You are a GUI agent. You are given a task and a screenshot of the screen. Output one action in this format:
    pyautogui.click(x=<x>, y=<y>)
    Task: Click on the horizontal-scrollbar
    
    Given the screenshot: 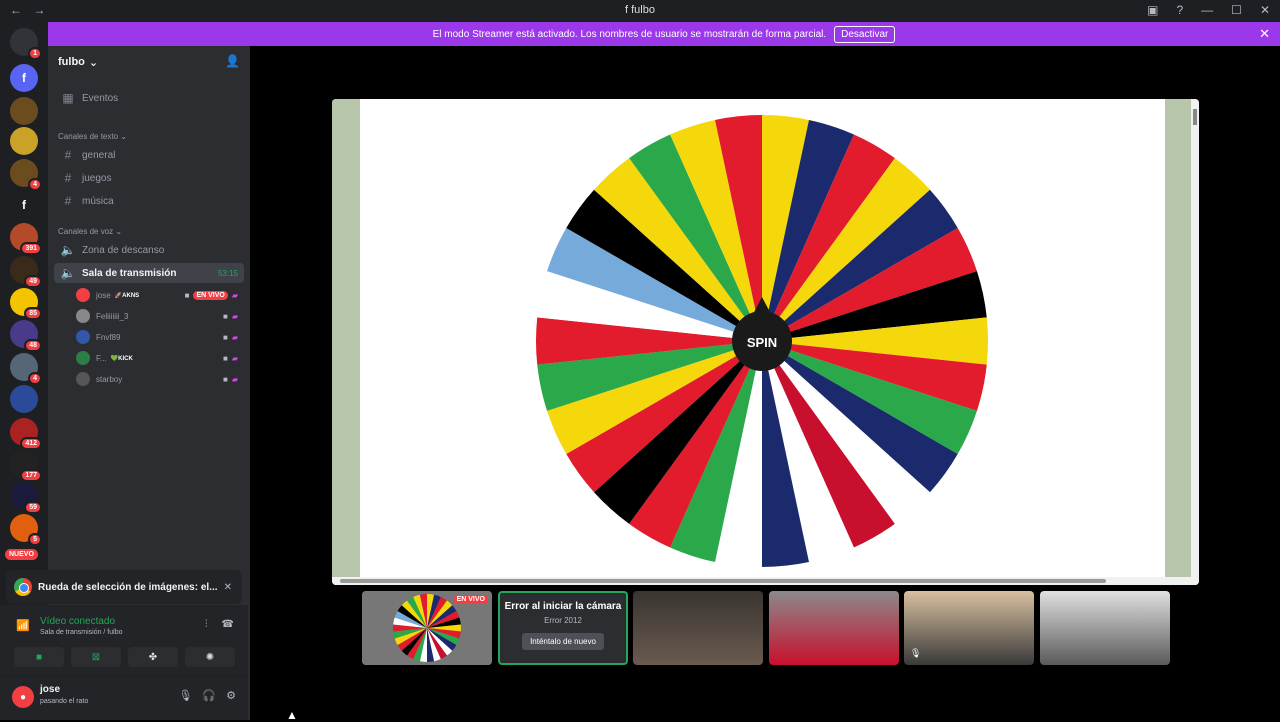 What is the action you would take?
    pyautogui.click(x=761, y=581)
    